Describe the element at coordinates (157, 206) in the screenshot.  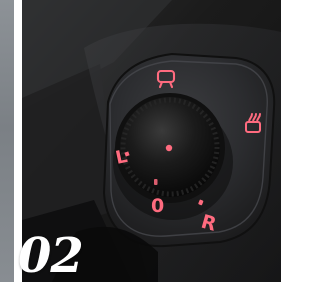
I see `zero-label: 0` at that location.